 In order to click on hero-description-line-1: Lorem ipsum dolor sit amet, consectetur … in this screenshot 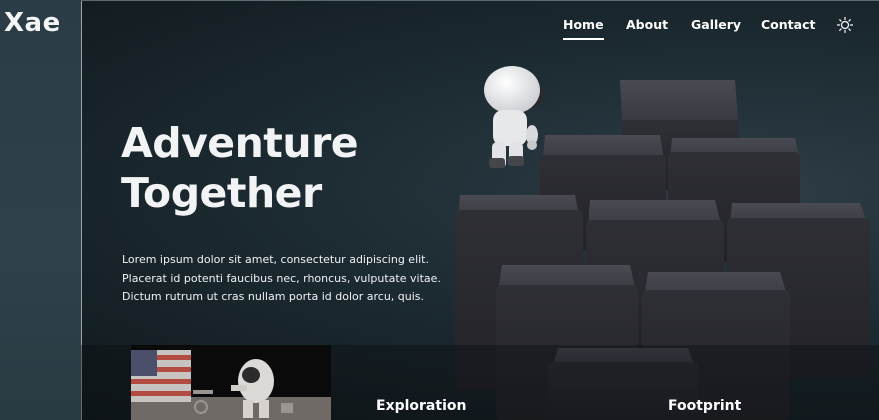, I will do `click(275, 259)`.